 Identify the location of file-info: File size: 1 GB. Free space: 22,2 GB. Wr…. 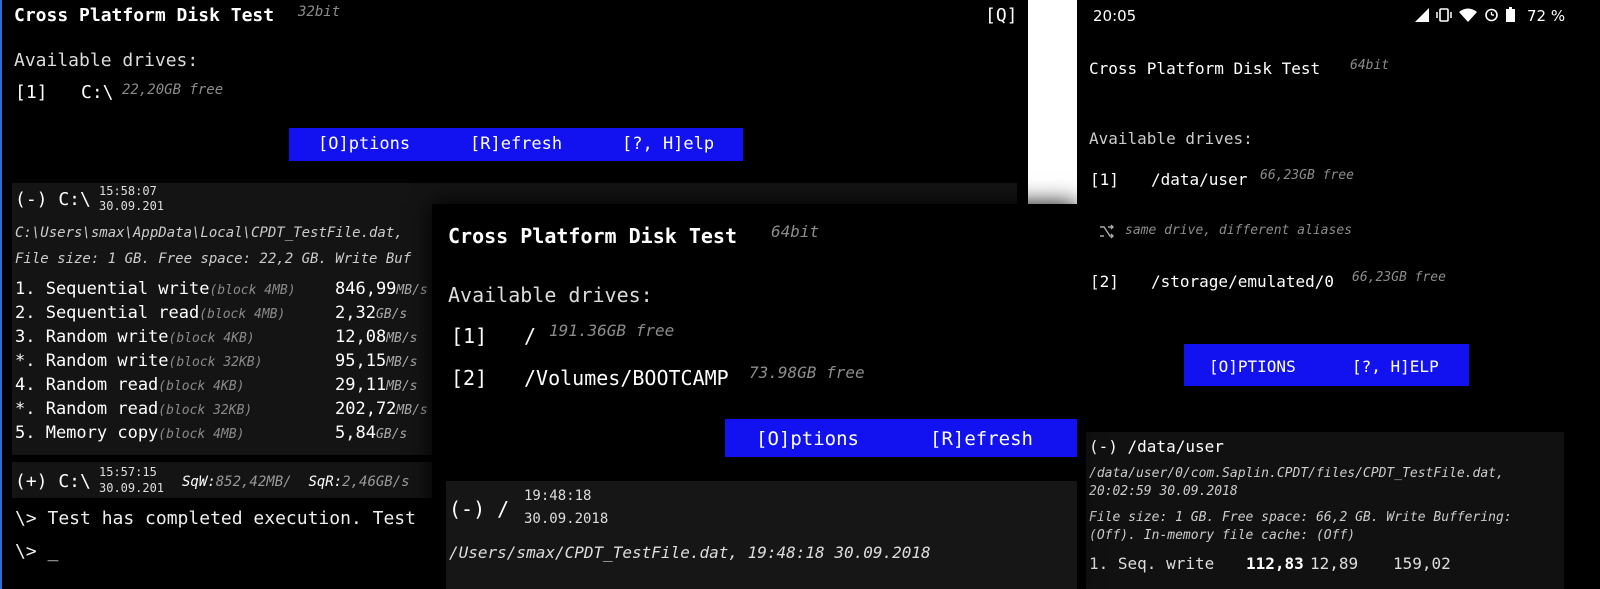
(213, 259).